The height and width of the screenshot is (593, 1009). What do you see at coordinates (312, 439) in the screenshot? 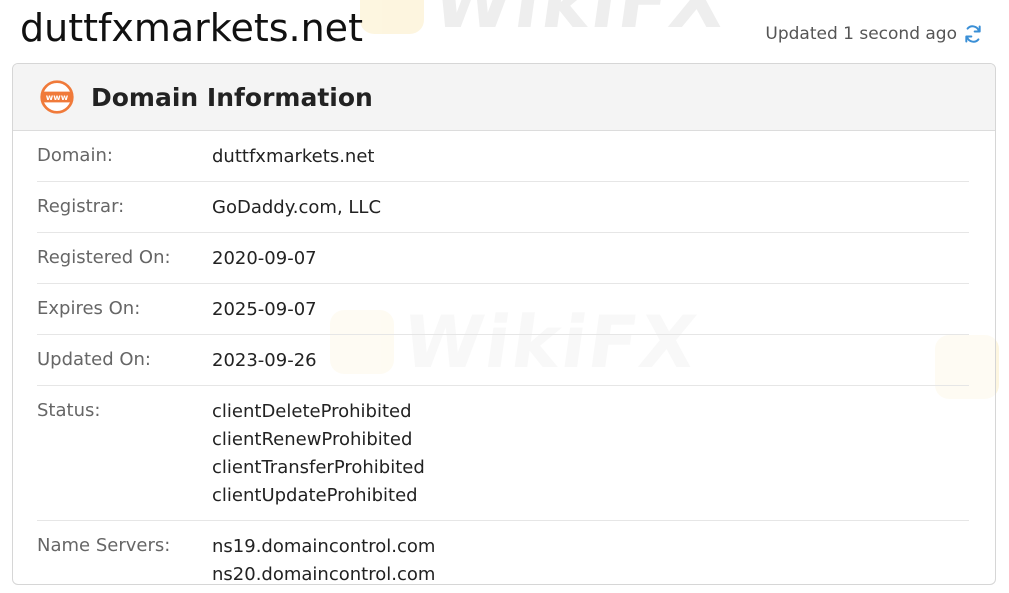
I see `row-value-line: clientRenewProhibited` at bounding box center [312, 439].